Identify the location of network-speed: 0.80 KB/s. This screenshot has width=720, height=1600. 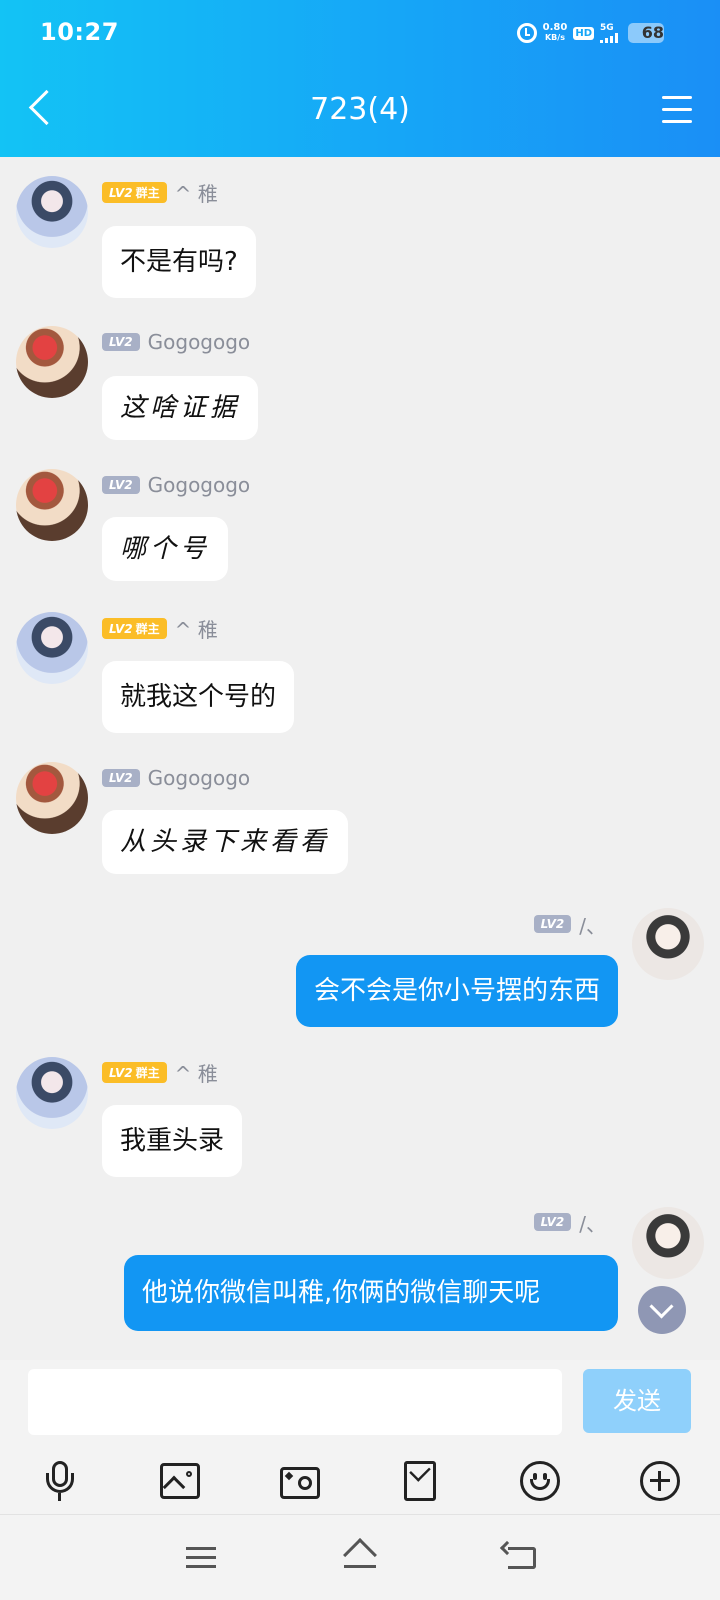
(555, 33).